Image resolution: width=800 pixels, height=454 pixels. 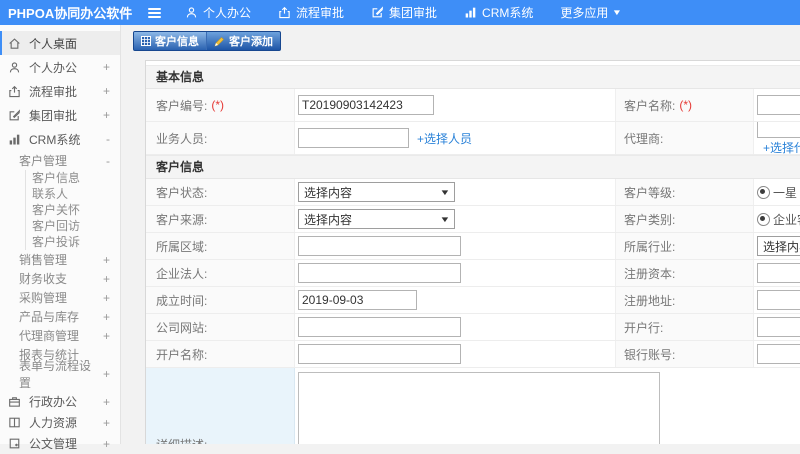 What do you see at coordinates (473, 354) in the screenshot?
I see `form-row: 开户名称: 银行账号:` at bounding box center [473, 354].